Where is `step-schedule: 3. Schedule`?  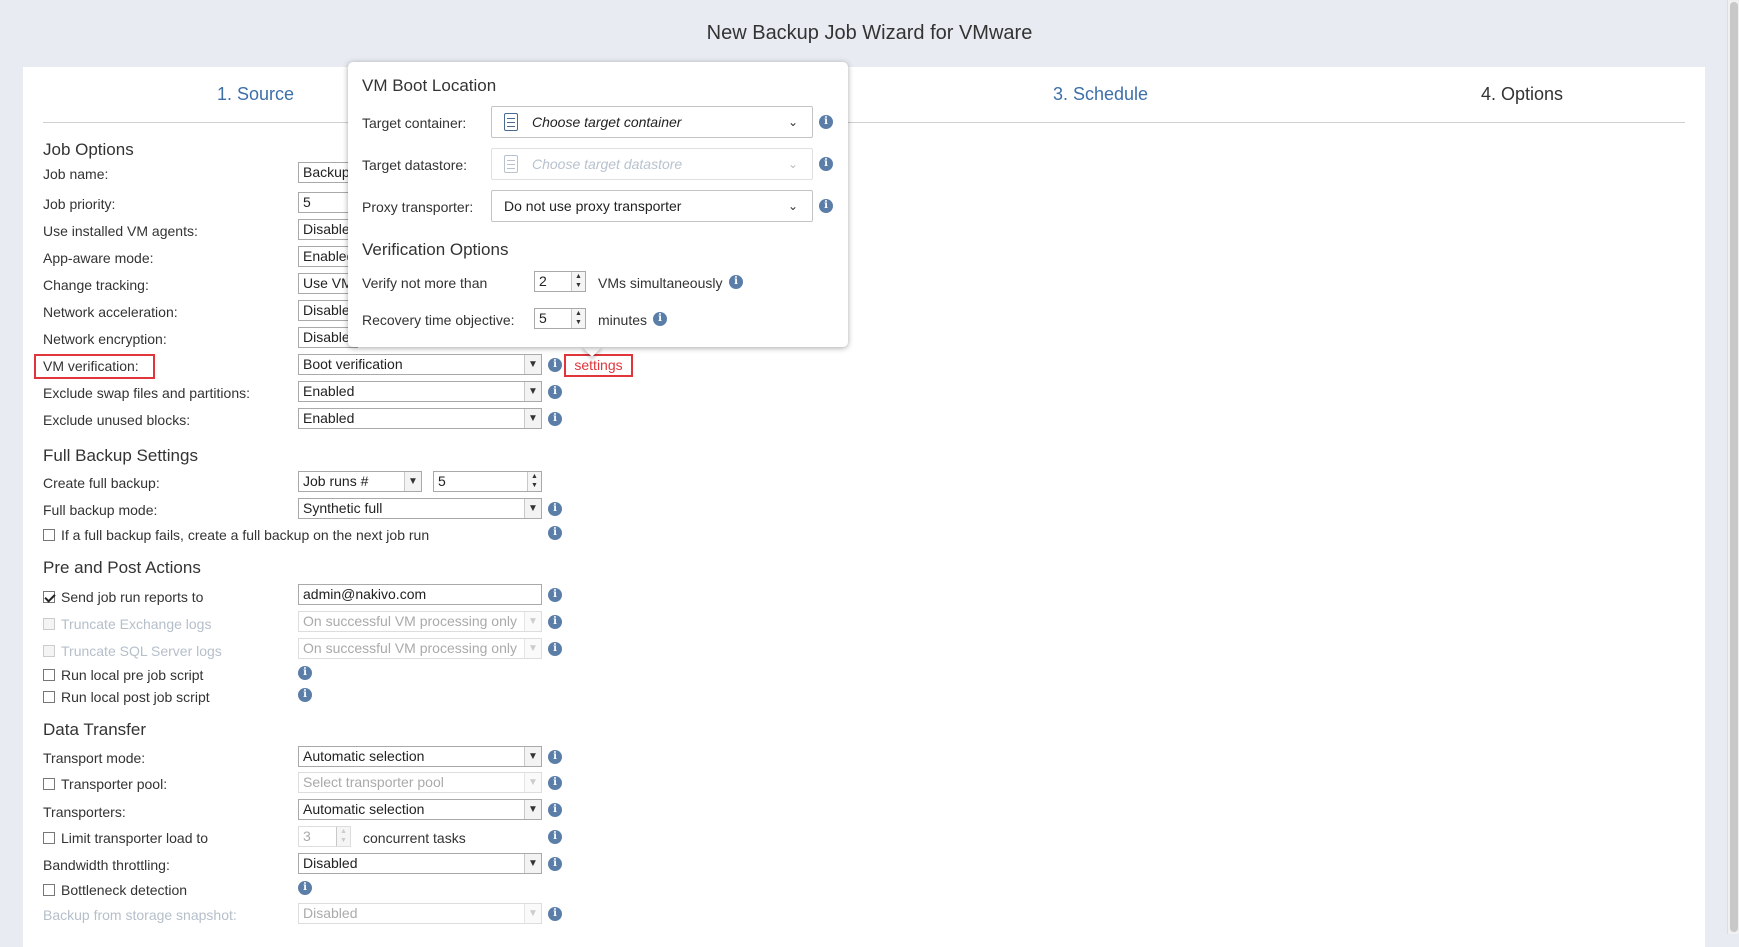 step-schedule: 3. Schedule is located at coordinates (1100, 94).